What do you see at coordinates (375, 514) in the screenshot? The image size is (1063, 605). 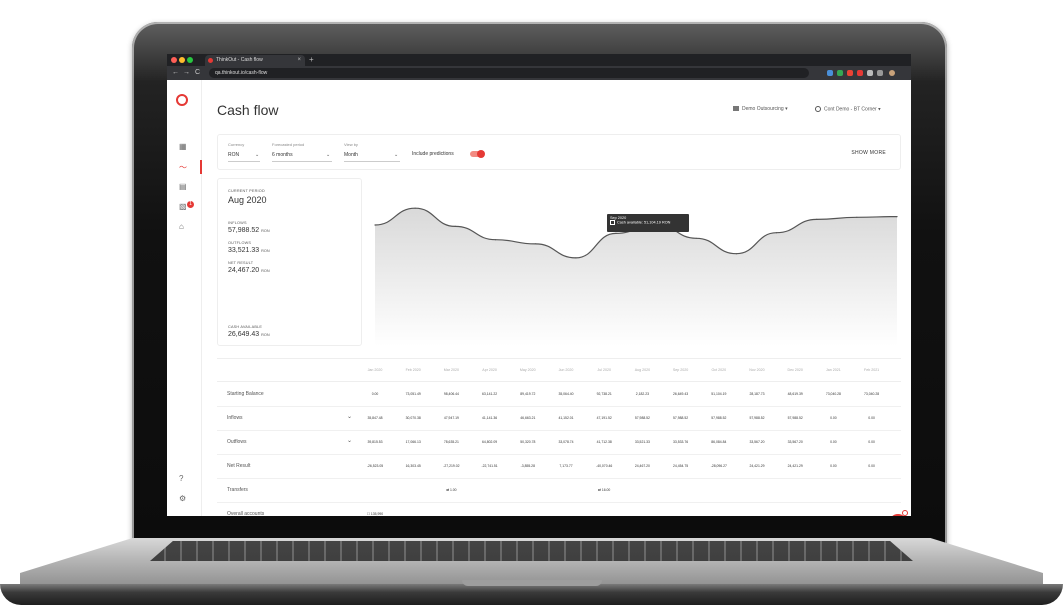 I see `table-cell: ☐ 135,990` at bounding box center [375, 514].